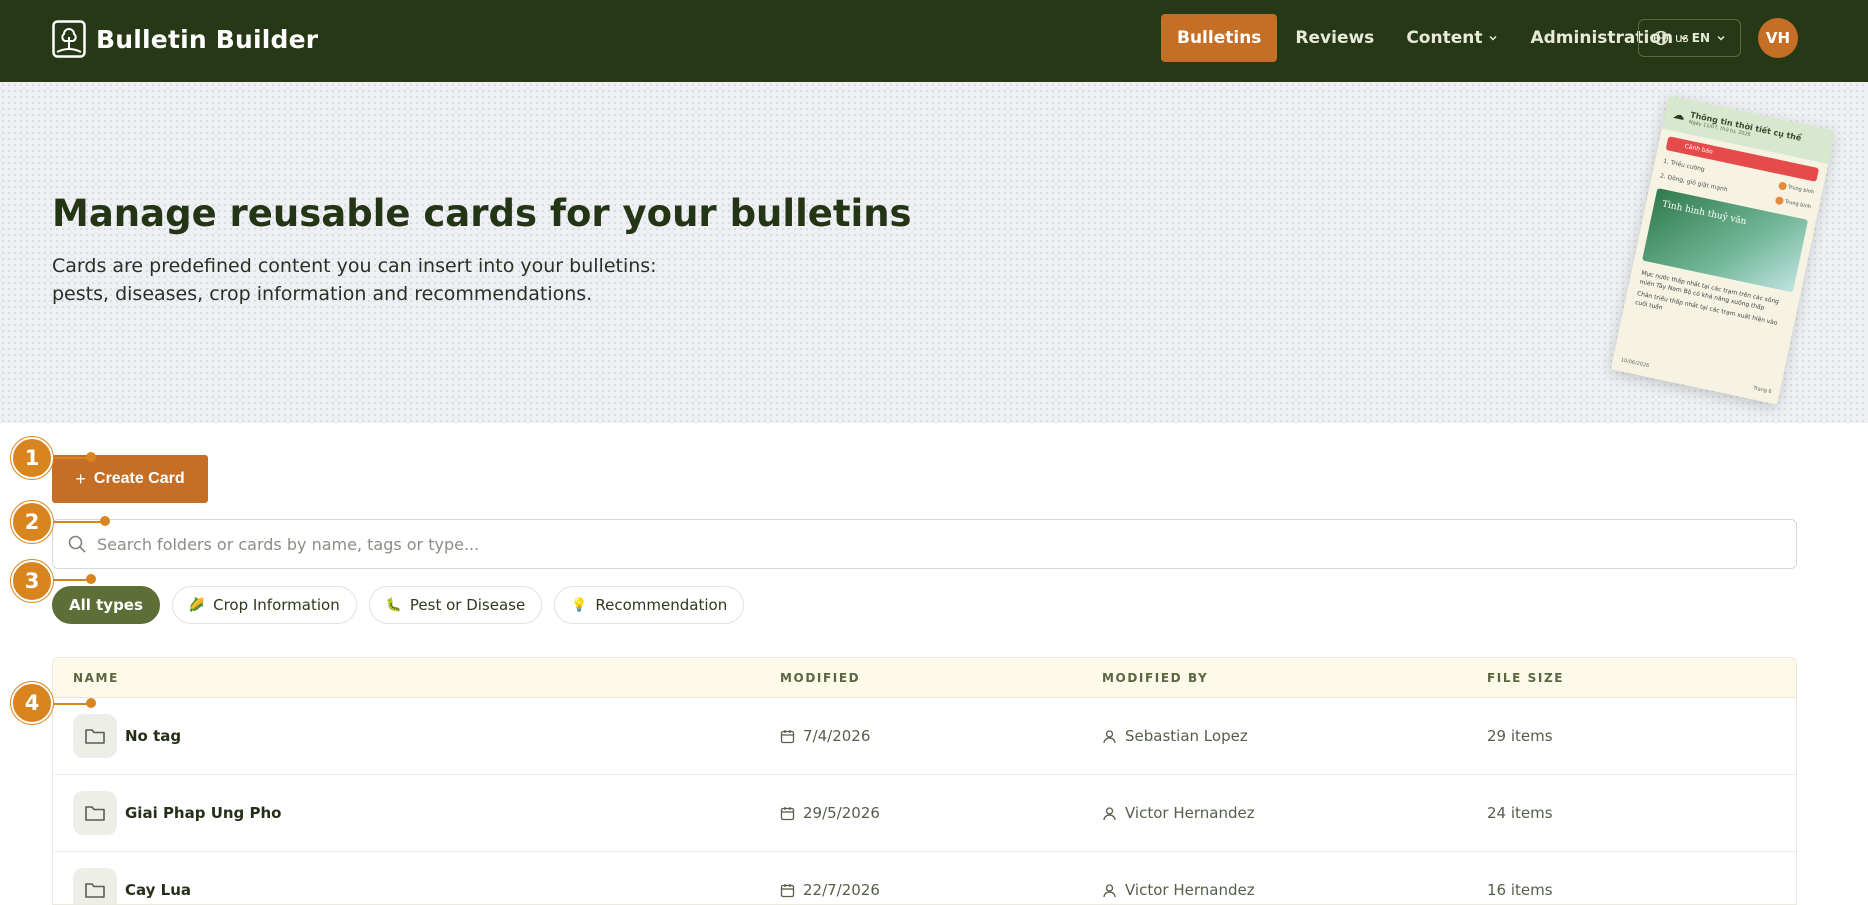 The height and width of the screenshot is (905, 1868). I want to click on column-header-modified: MODIFIED, so click(820, 678).